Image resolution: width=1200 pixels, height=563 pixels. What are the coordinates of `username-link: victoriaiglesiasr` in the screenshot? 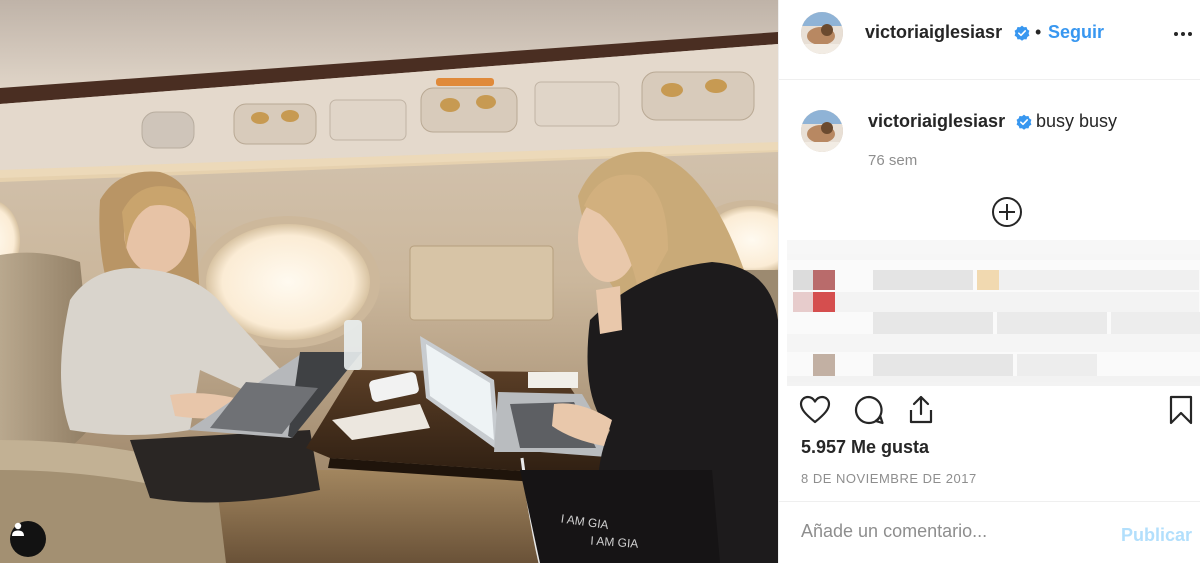 It's located at (933, 32).